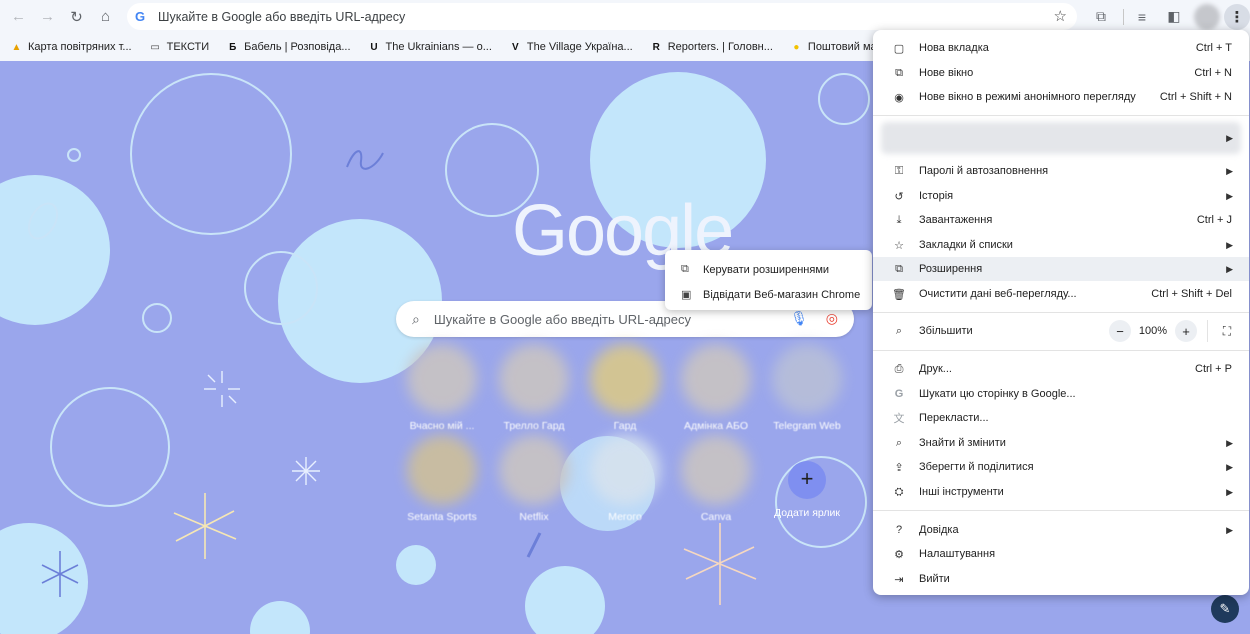 This screenshot has width=1250, height=634. I want to click on media-controls-button: ≡, so click(1142, 17).